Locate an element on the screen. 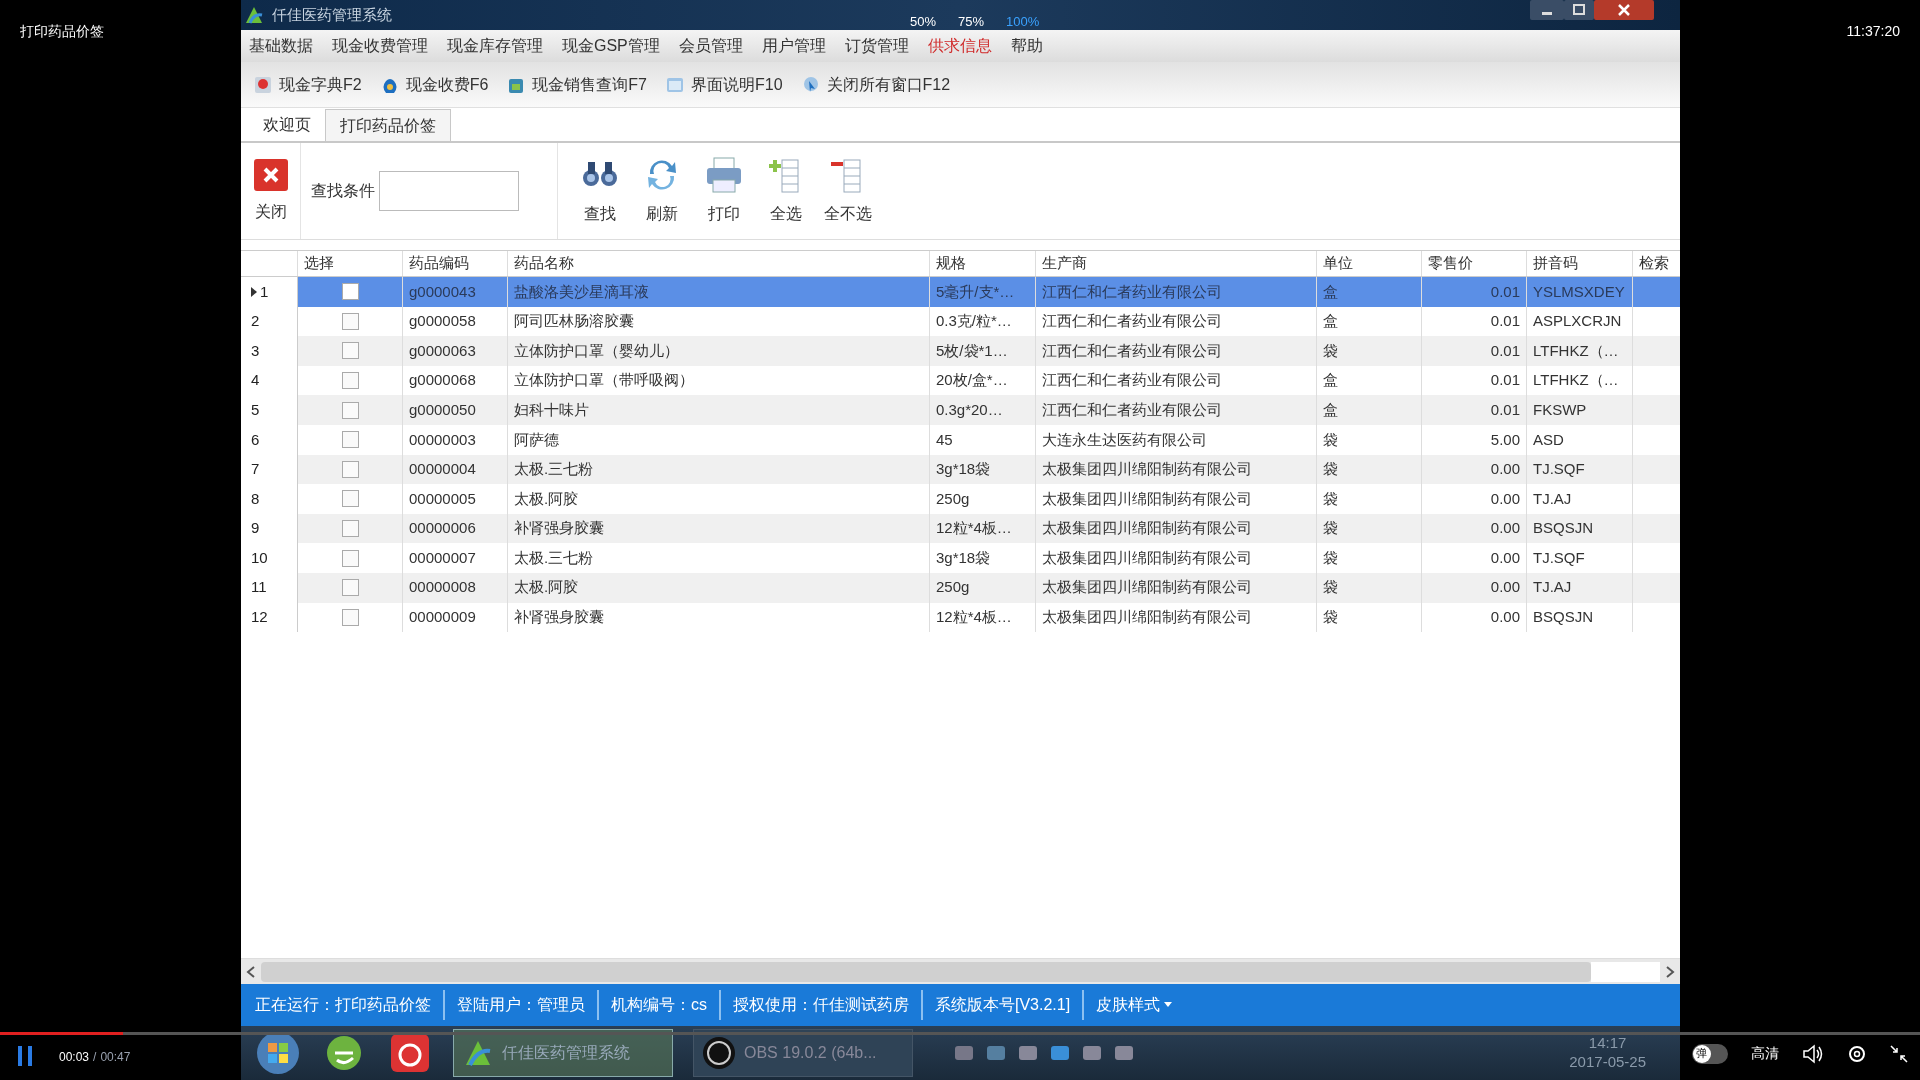 The image size is (1920, 1080). column-header: 拼音码 is located at coordinates (1580, 263).